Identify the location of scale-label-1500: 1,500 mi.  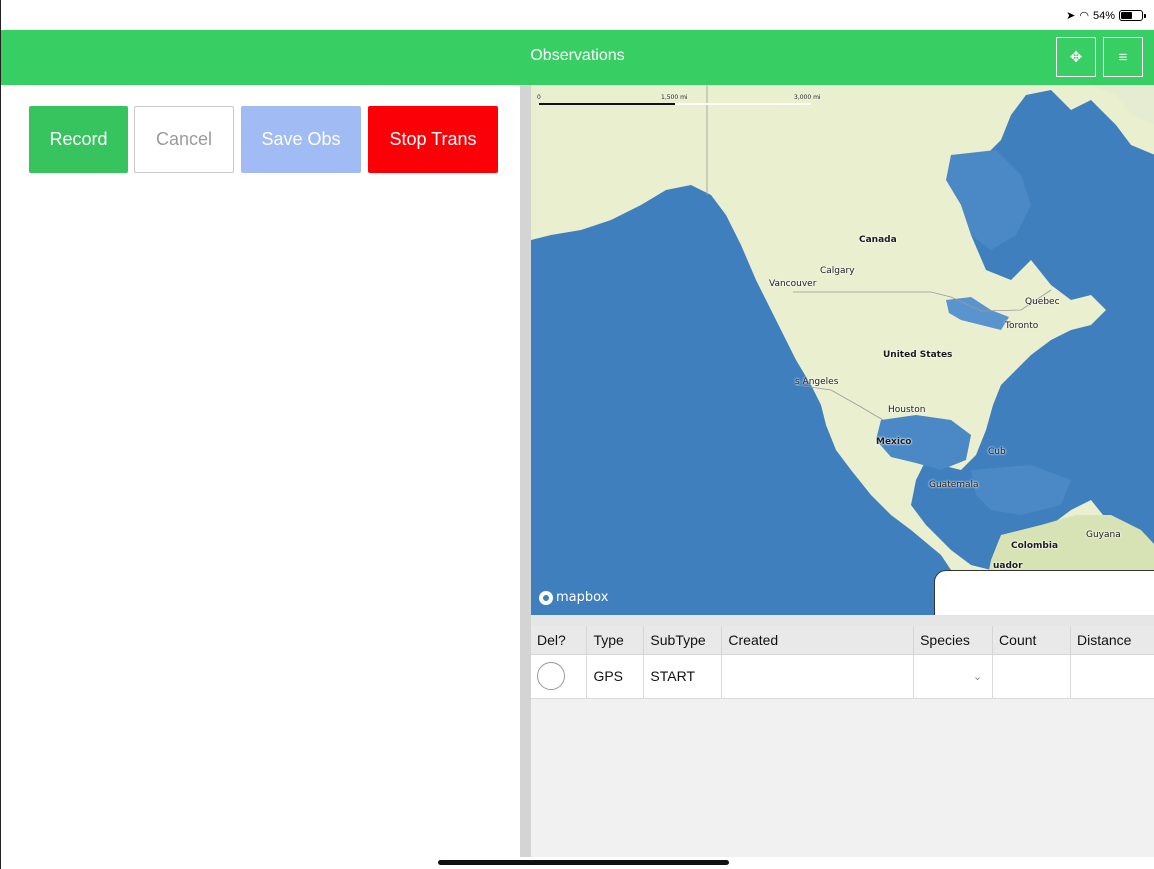
(674, 97).